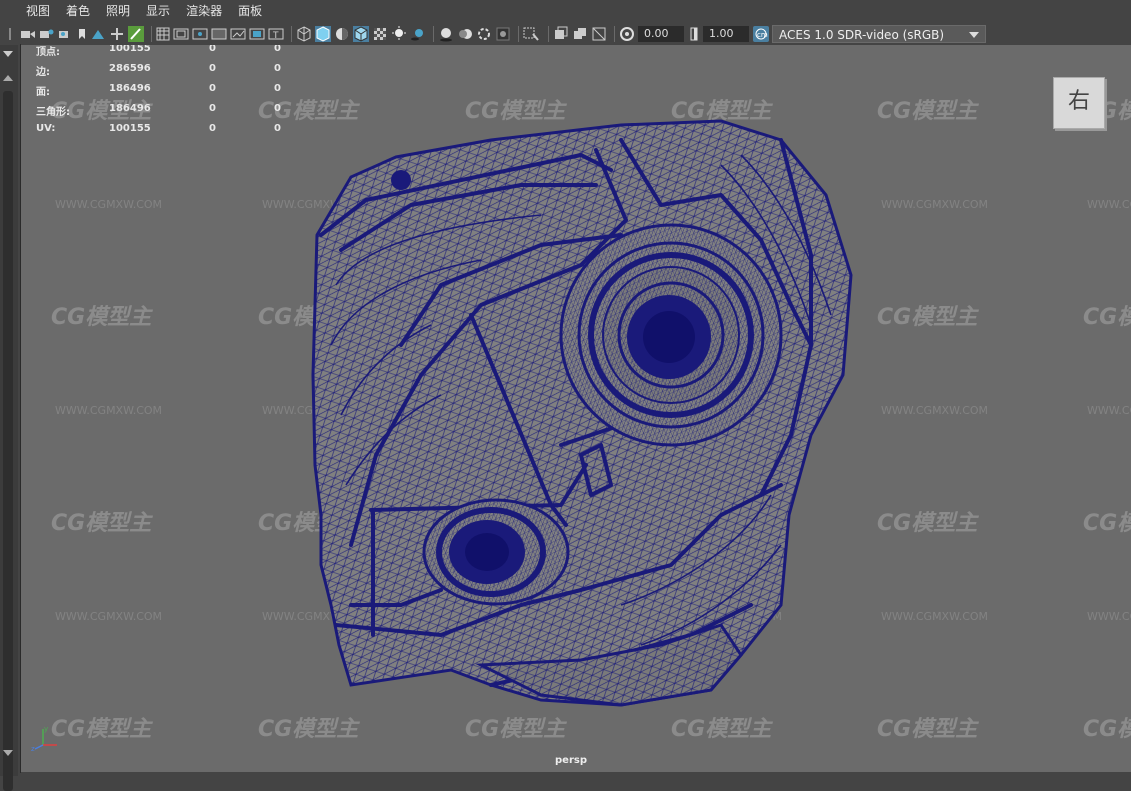 This screenshot has height=791, width=1131. I want to click on color-management-icon: cm, so click(761, 33).